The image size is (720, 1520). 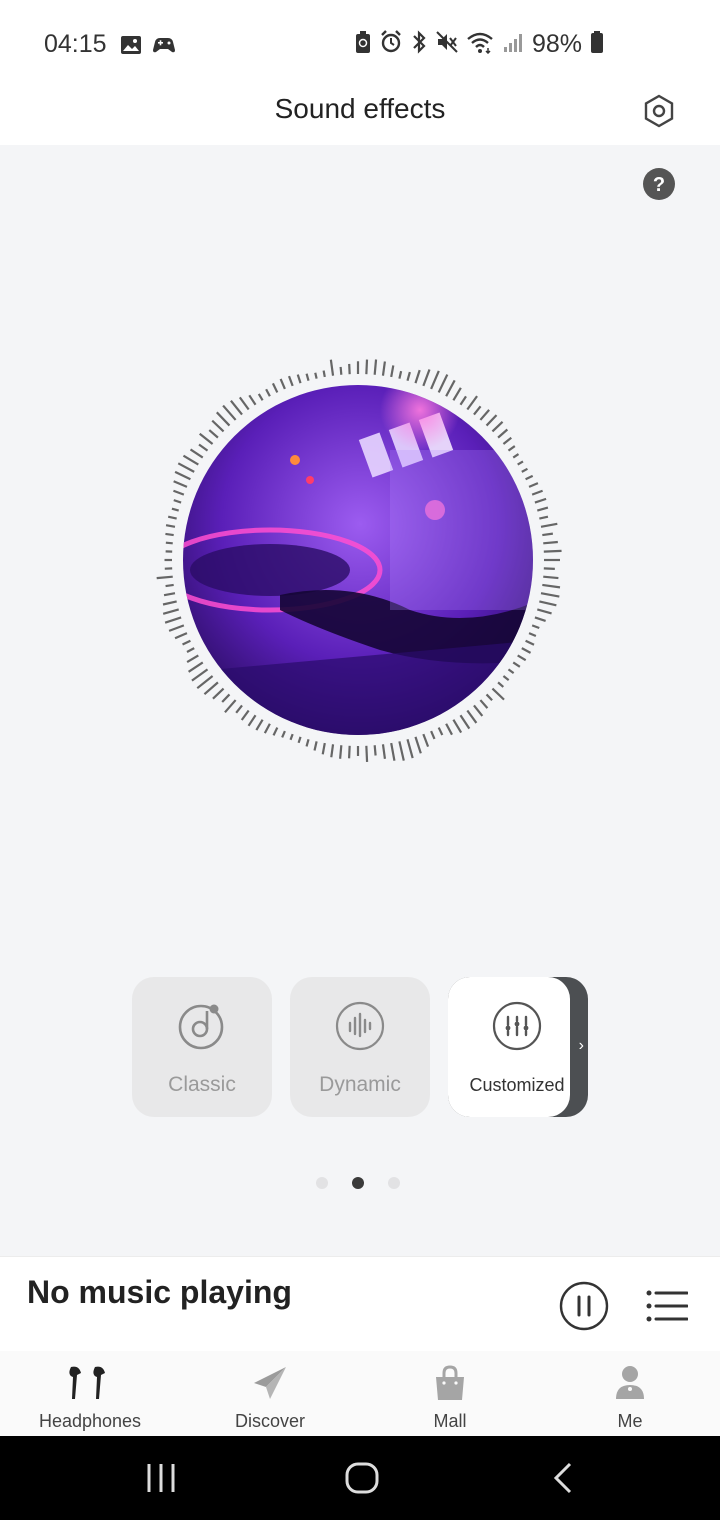 I want to click on nav-item-headphones: Headphones, so click(x=90, y=1393).